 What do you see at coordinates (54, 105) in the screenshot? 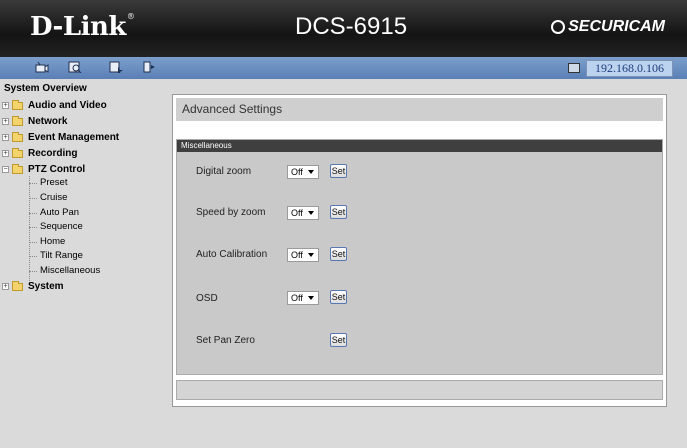
I see `sidebar-item-audio-video: + Audio and Video` at bounding box center [54, 105].